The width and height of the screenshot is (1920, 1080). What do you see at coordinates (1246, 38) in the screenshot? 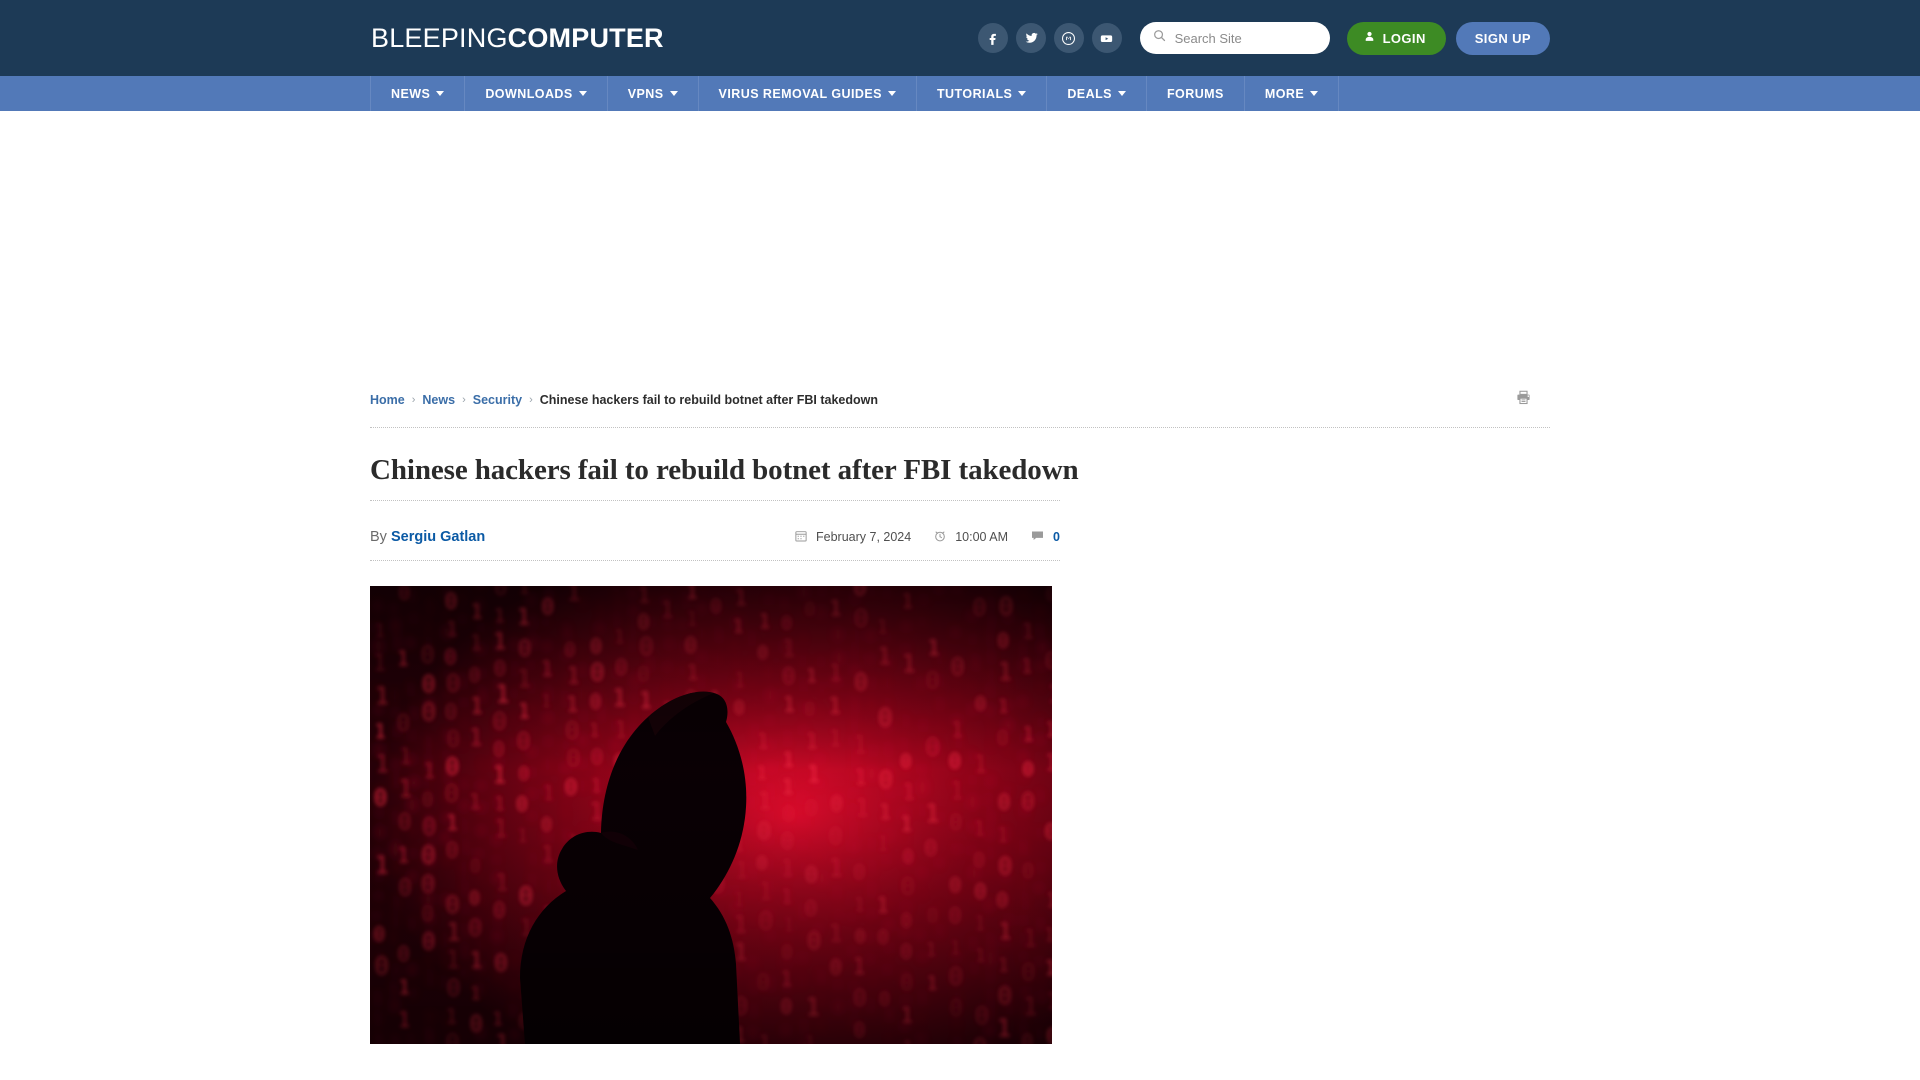
I see `search-input` at bounding box center [1246, 38].